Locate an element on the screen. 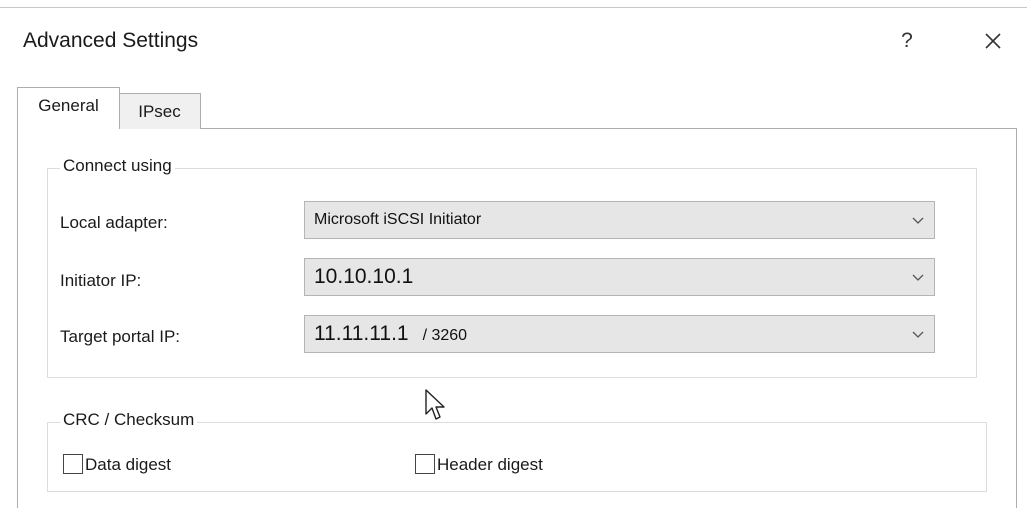  local-adapter-label: Local adapter: is located at coordinates (114, 222).